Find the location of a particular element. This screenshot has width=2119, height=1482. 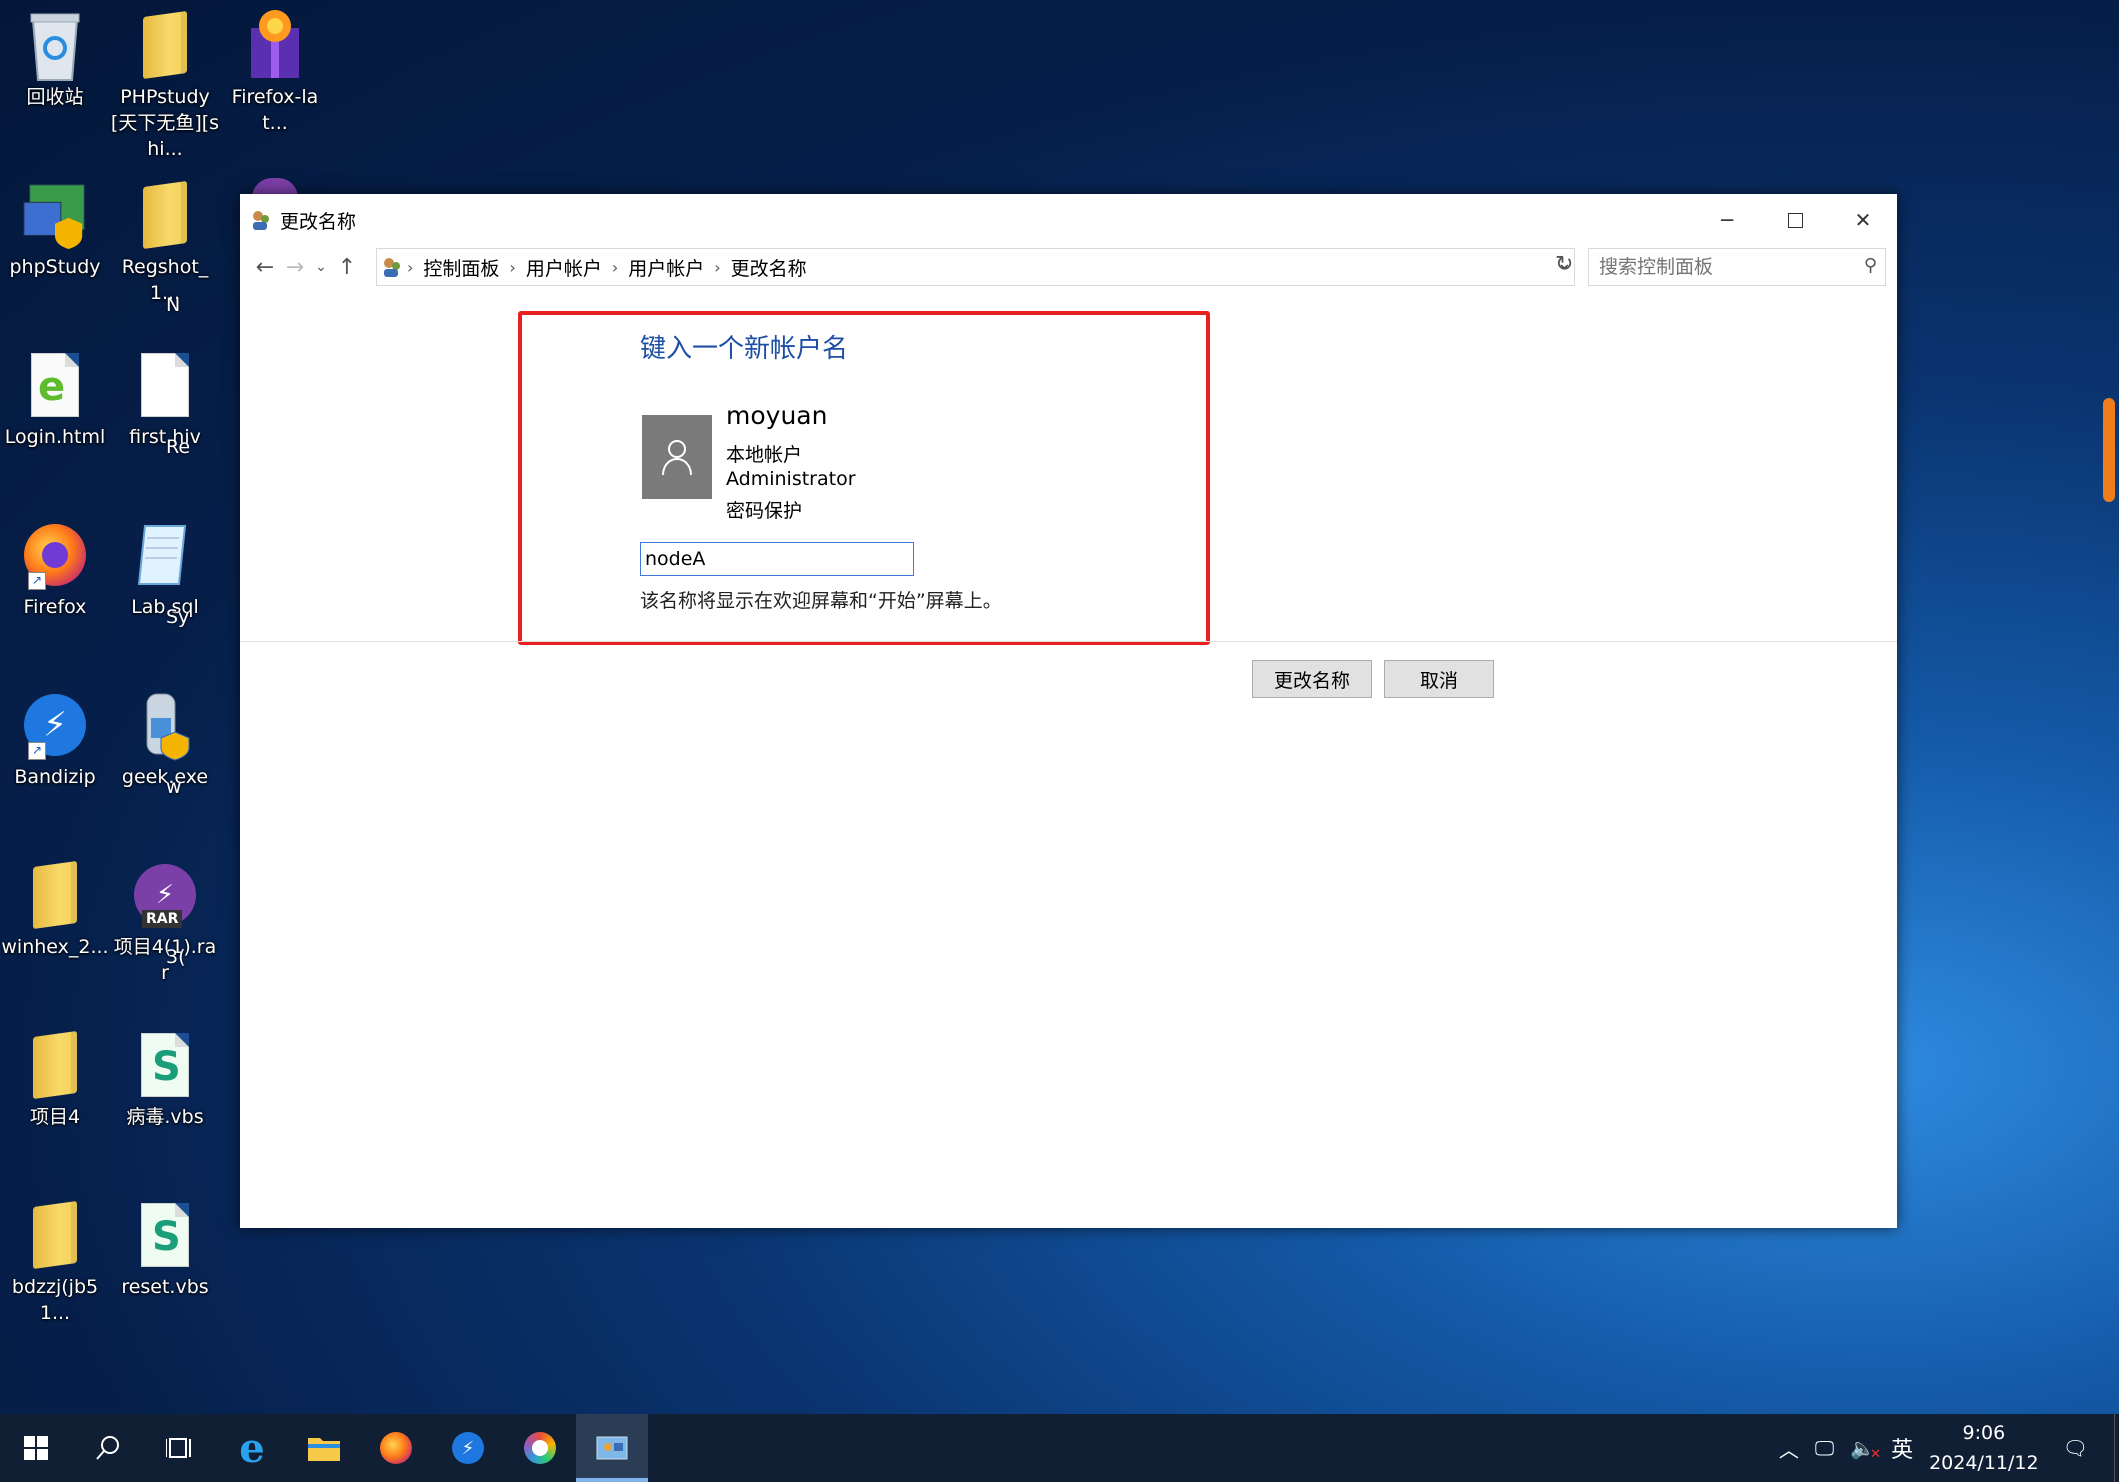

desktop-icon-bandizip: ⚡ ↗ Bandizip is located at coordinates (55, 738).